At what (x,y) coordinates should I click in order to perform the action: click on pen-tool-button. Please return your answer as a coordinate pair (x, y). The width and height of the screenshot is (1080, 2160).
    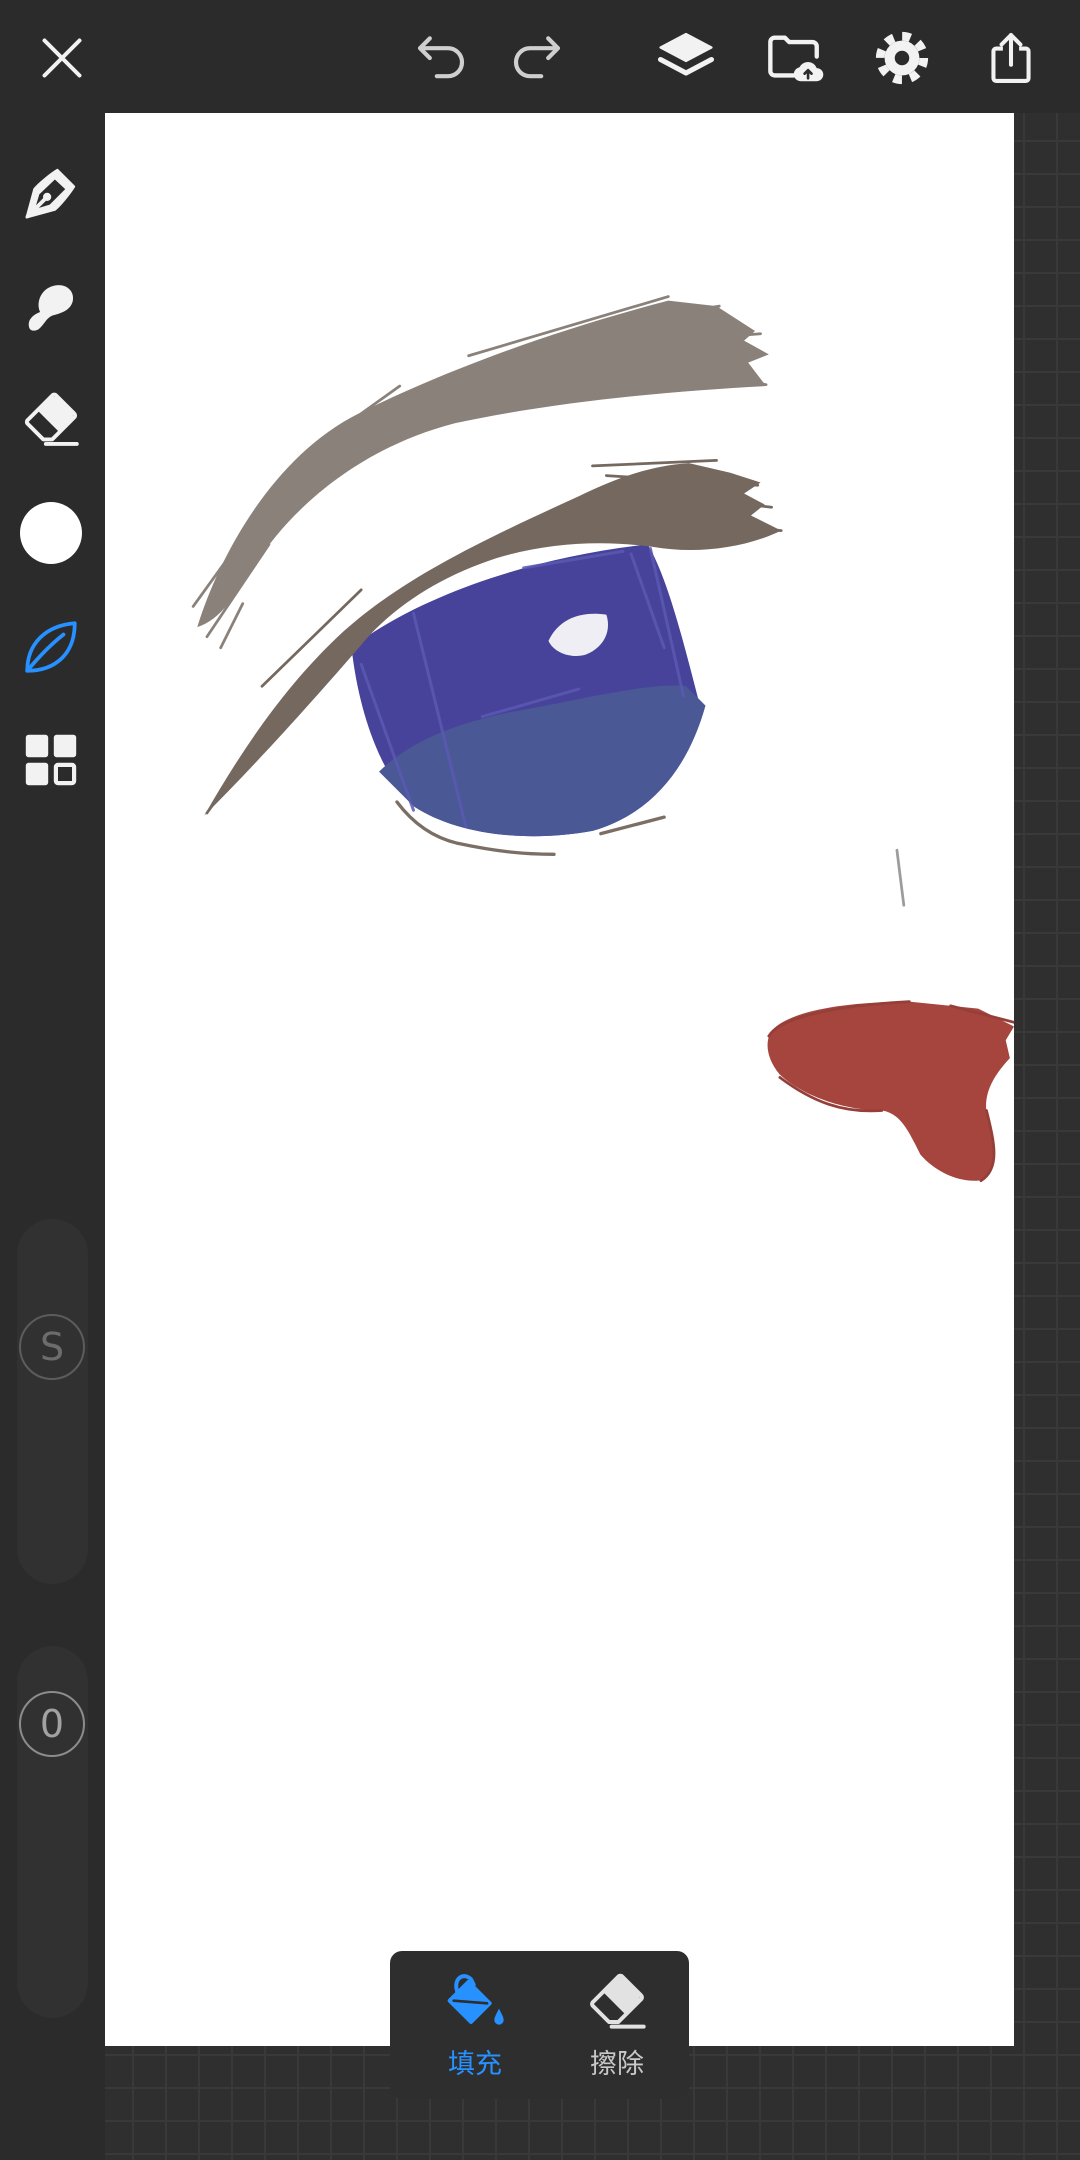
    Looking at the image, I should click on (51, 193).